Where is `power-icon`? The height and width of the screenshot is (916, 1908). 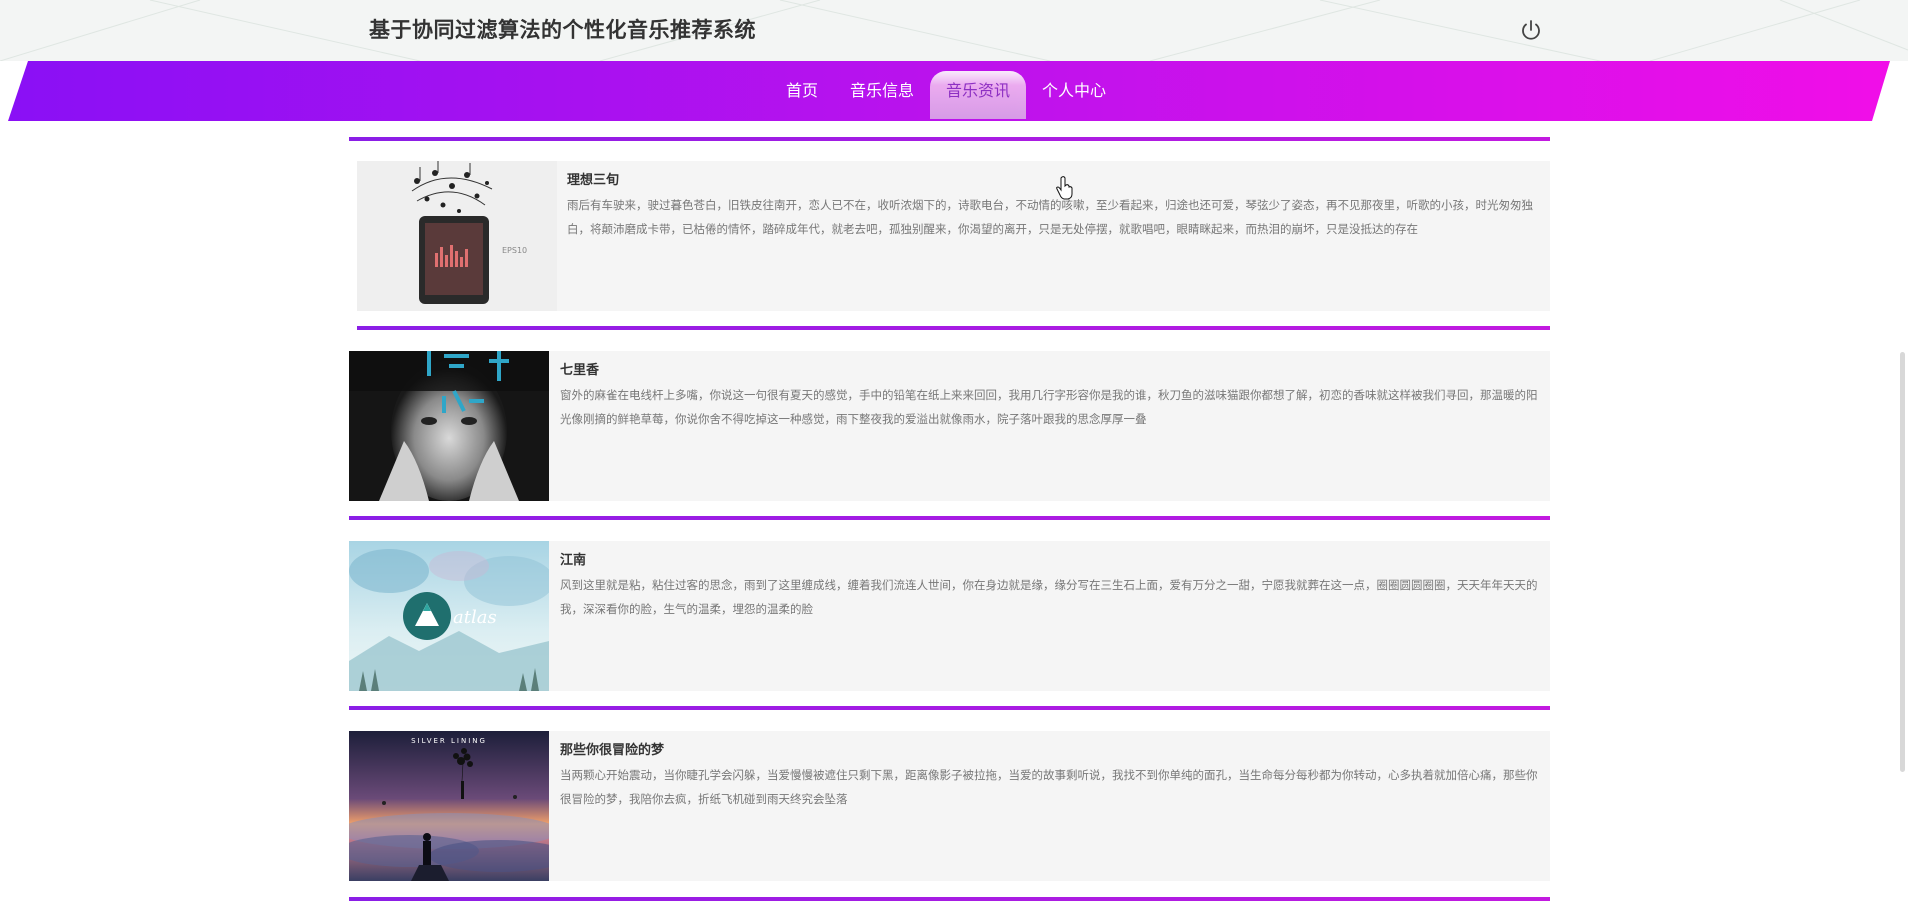 power-icon is located at coordinates (1531, 30).